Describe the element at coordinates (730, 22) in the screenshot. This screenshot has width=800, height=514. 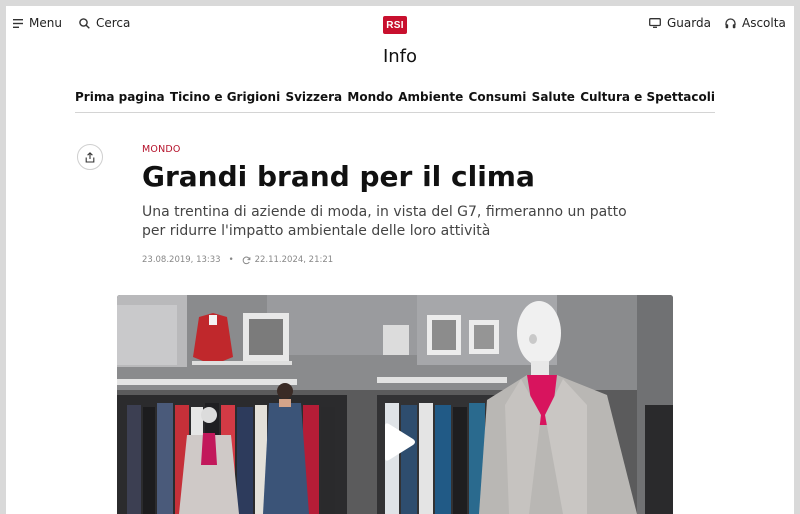
I see `headphones-icon` at that location.